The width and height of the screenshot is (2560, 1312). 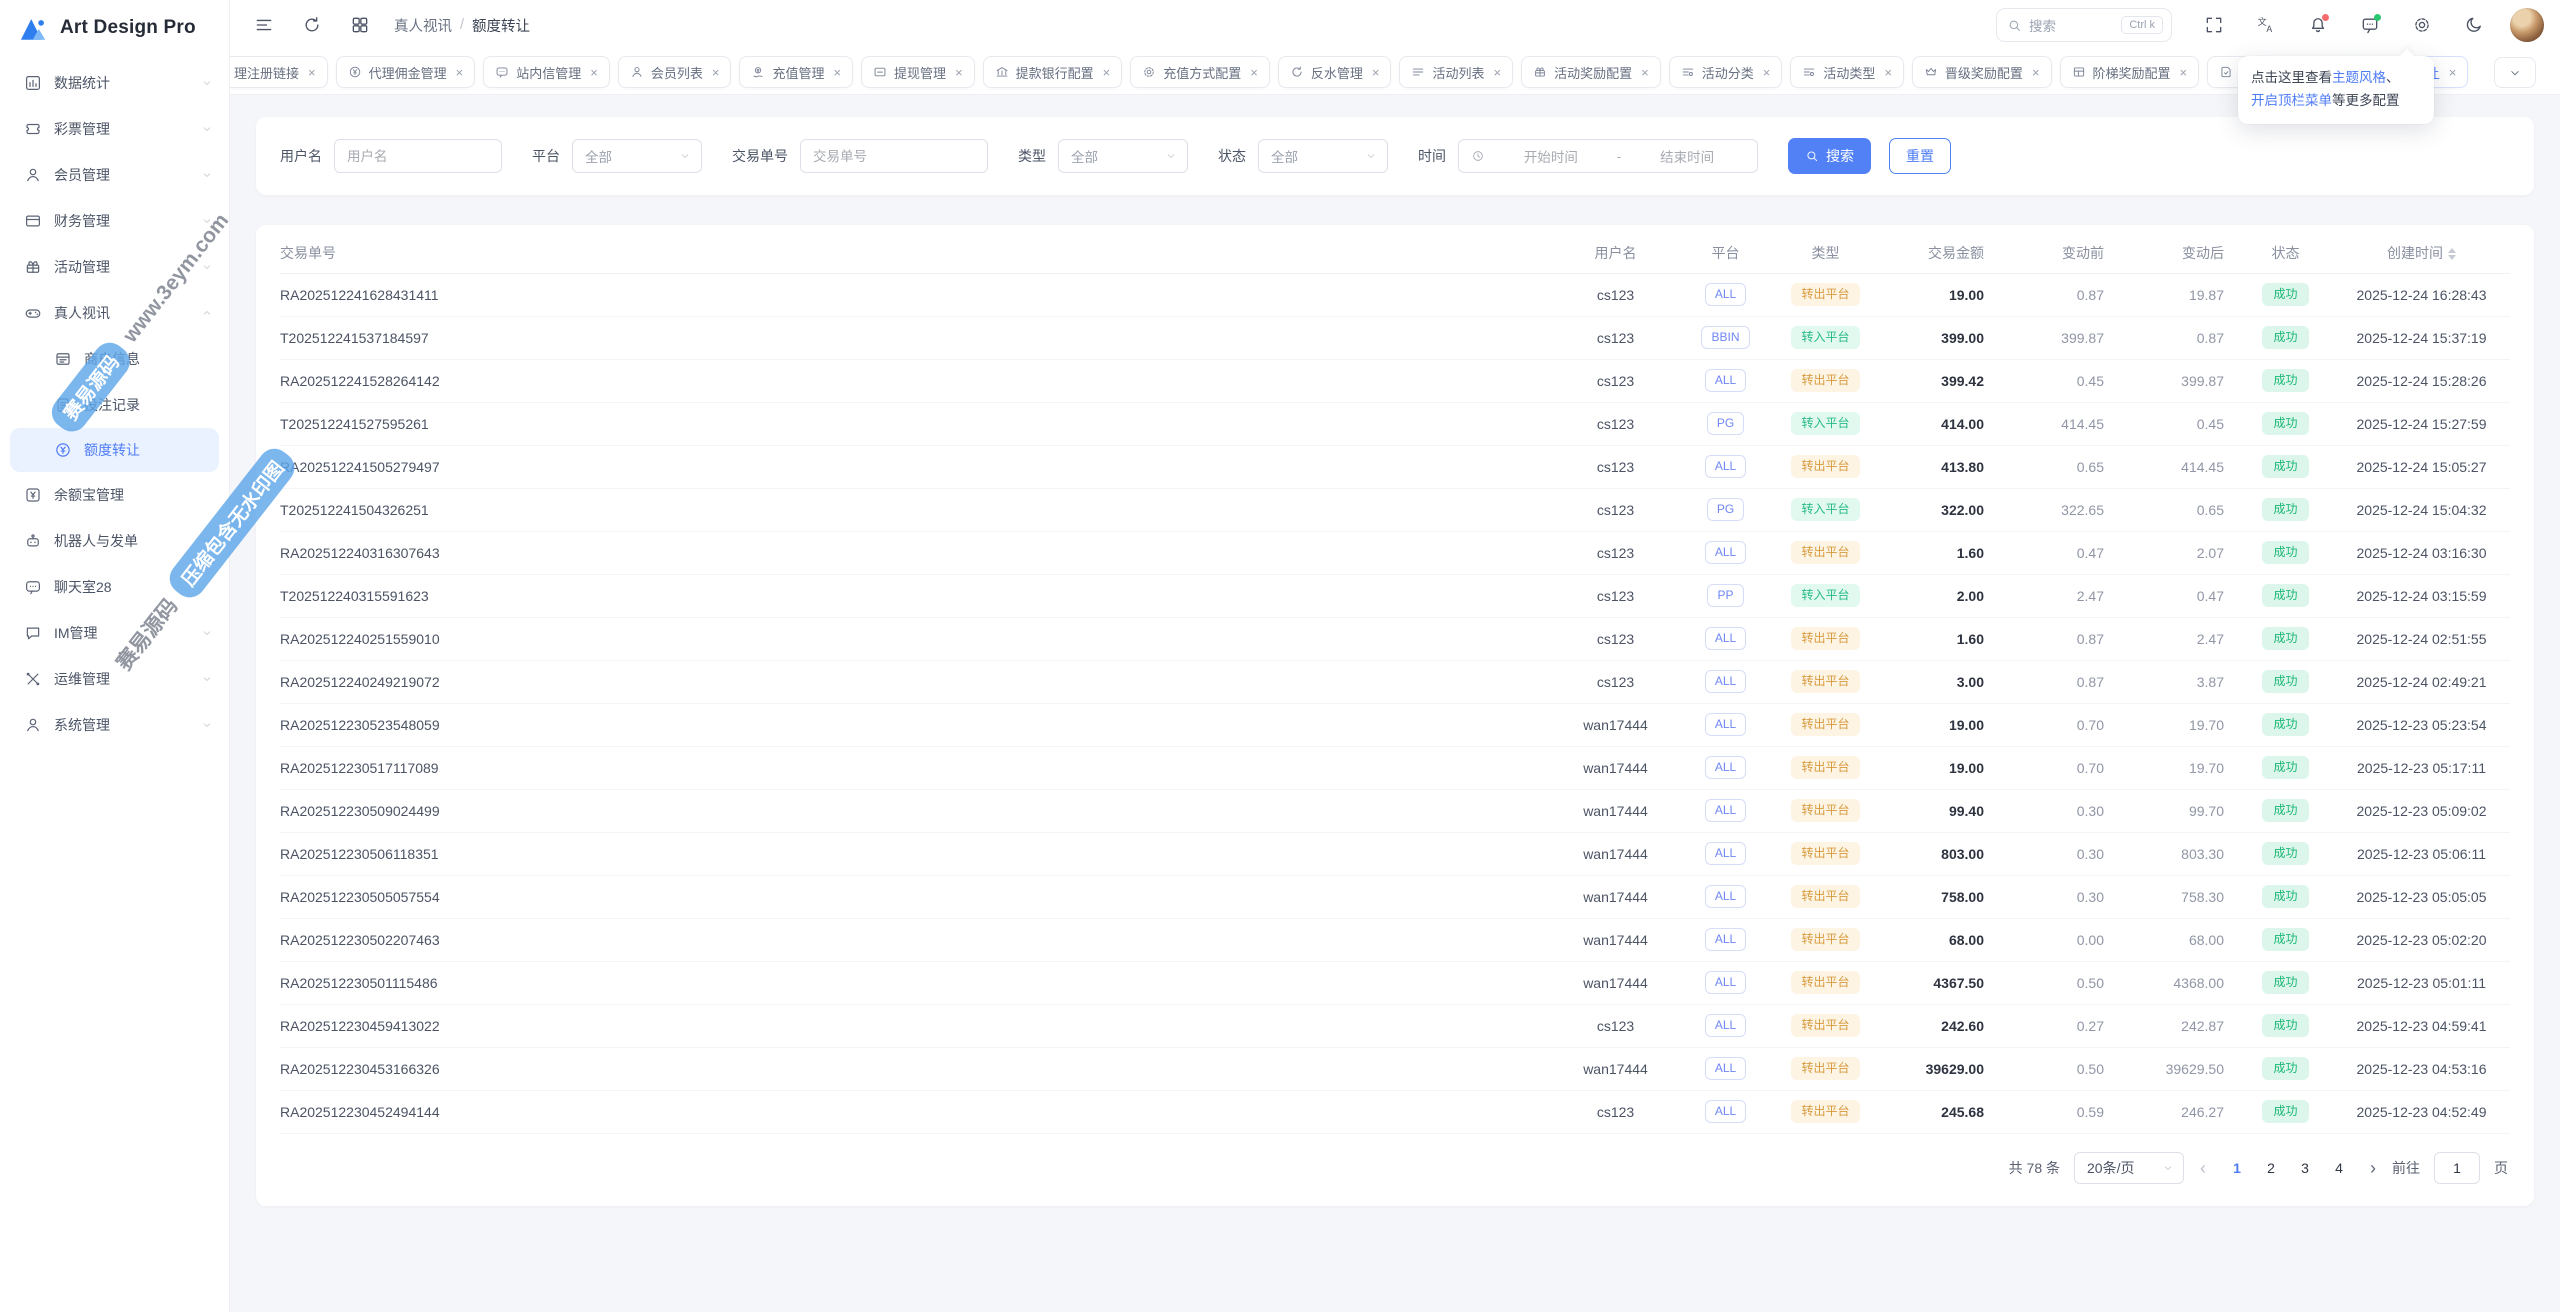 What do you see at coordinates (1920, 156) in the screenshot?
I see `reset-button: 重置` at bounding box center [1920, 156].